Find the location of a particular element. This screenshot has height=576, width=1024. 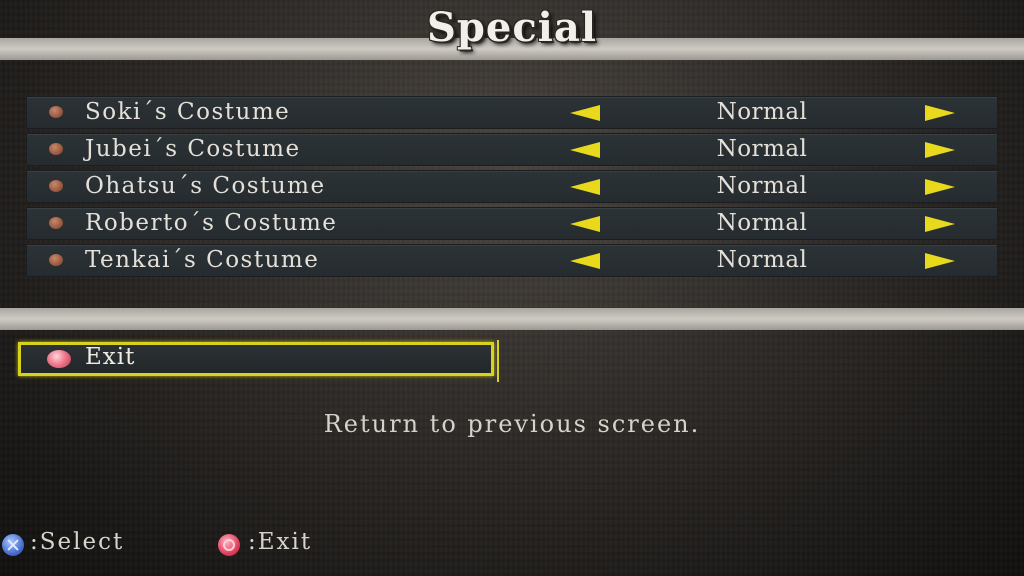

option-label: Tenkai´s Costume is located at coordinates (202, 260).